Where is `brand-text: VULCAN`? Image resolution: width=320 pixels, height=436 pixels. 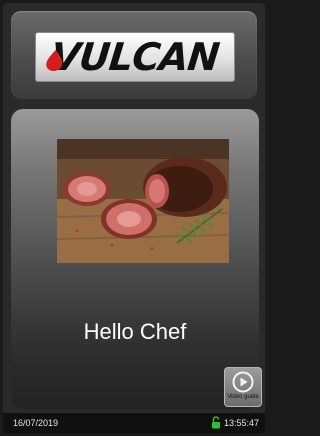 brand-text: VULCAN is located at coordinates (135, 57).